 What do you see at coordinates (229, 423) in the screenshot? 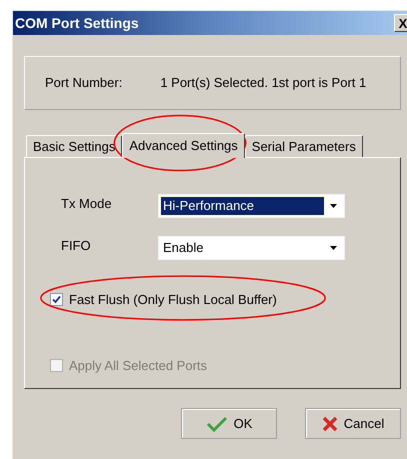
I see `ok-button: OK` at bounding box center [229, 423].